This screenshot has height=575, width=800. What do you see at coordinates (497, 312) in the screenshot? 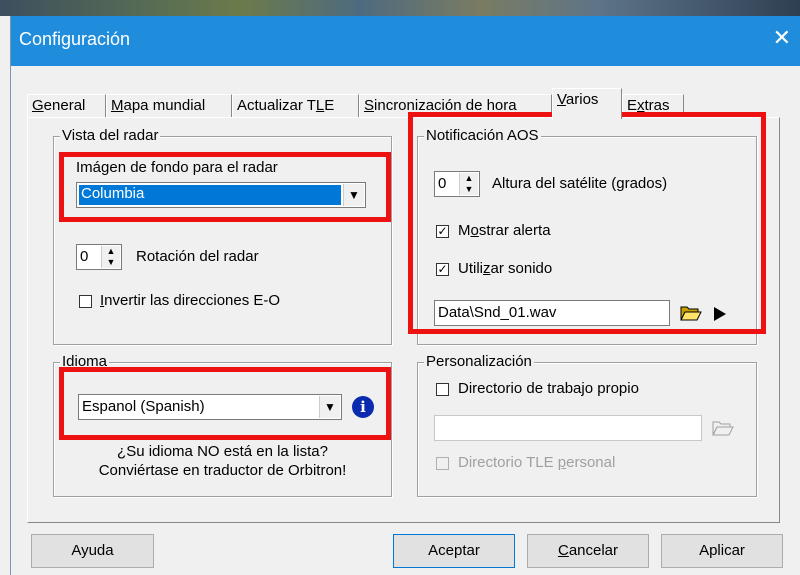
I see `sound-file-value: Data\Snd_01.wav` at bounding box center [497, 312].